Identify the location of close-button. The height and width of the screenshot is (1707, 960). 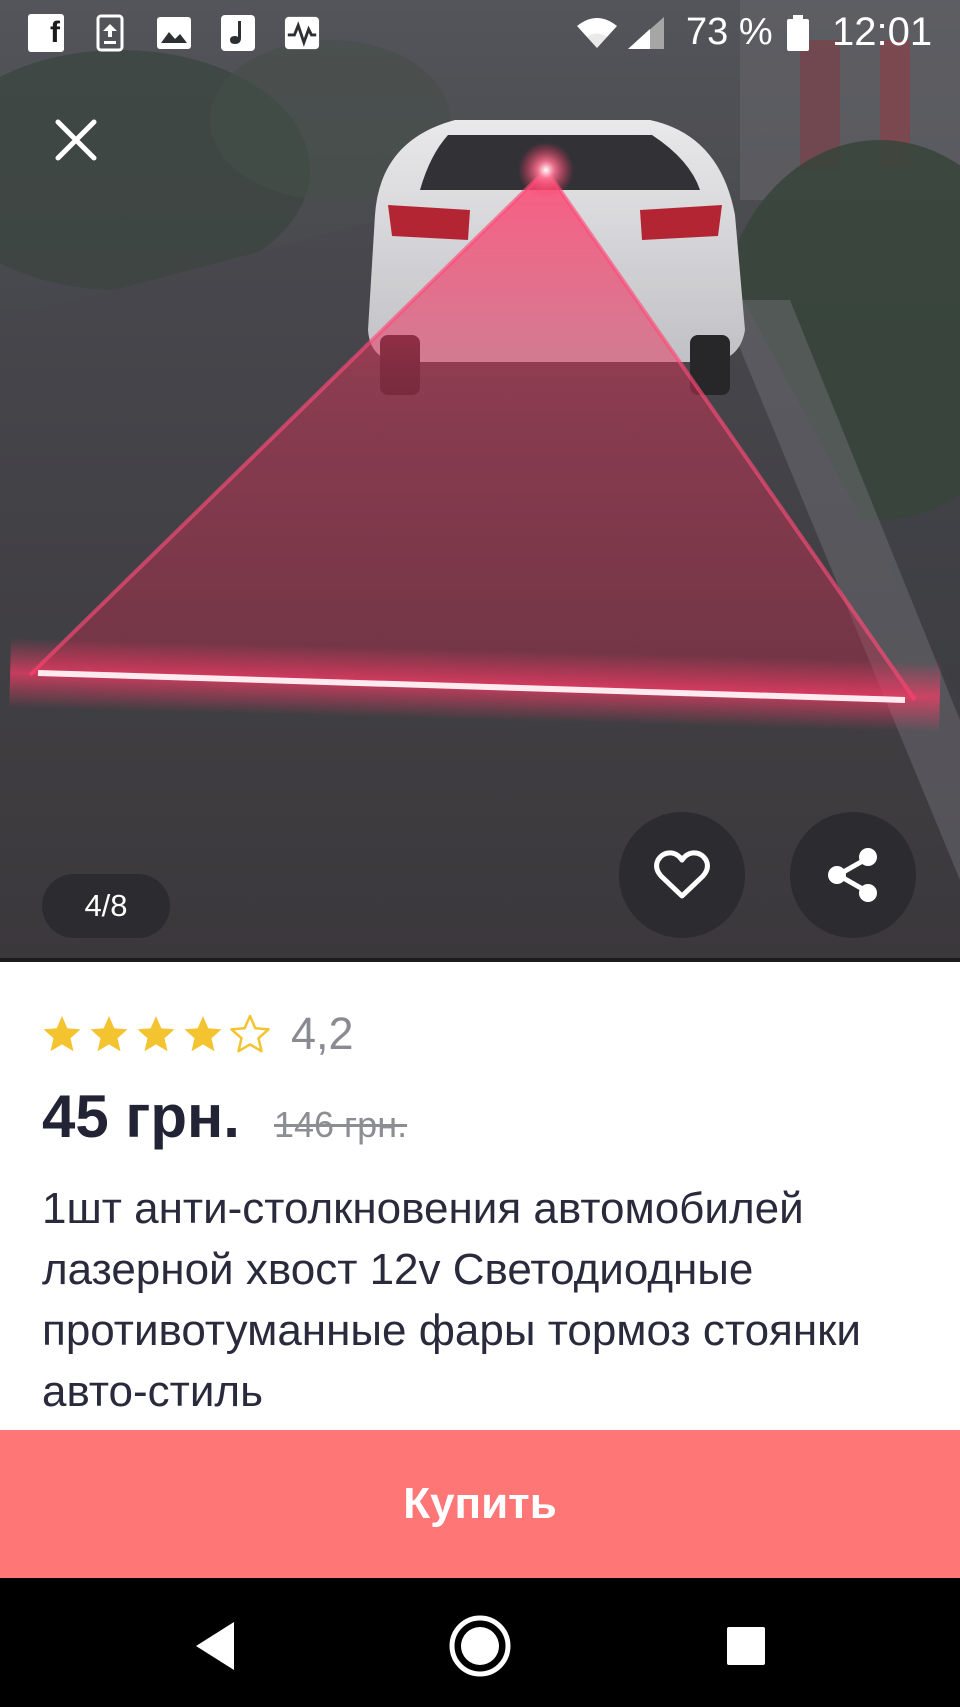
(76, 140).